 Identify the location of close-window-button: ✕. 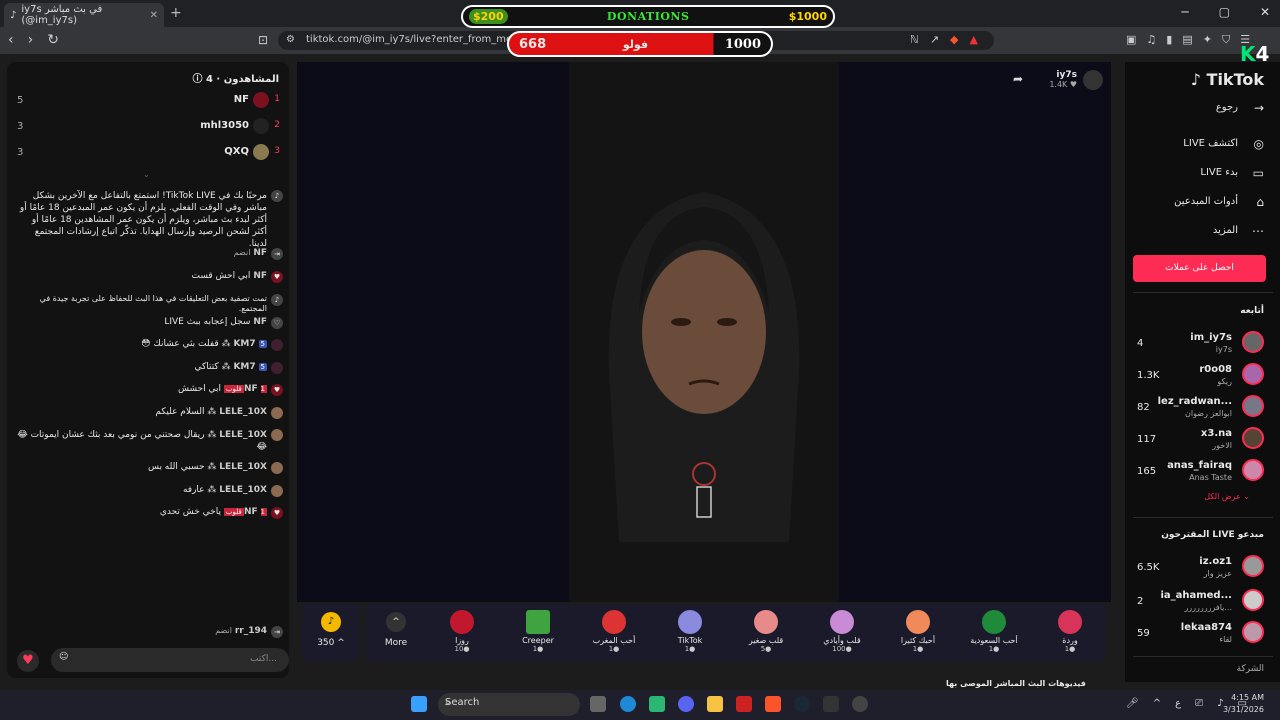
(1265, 12).